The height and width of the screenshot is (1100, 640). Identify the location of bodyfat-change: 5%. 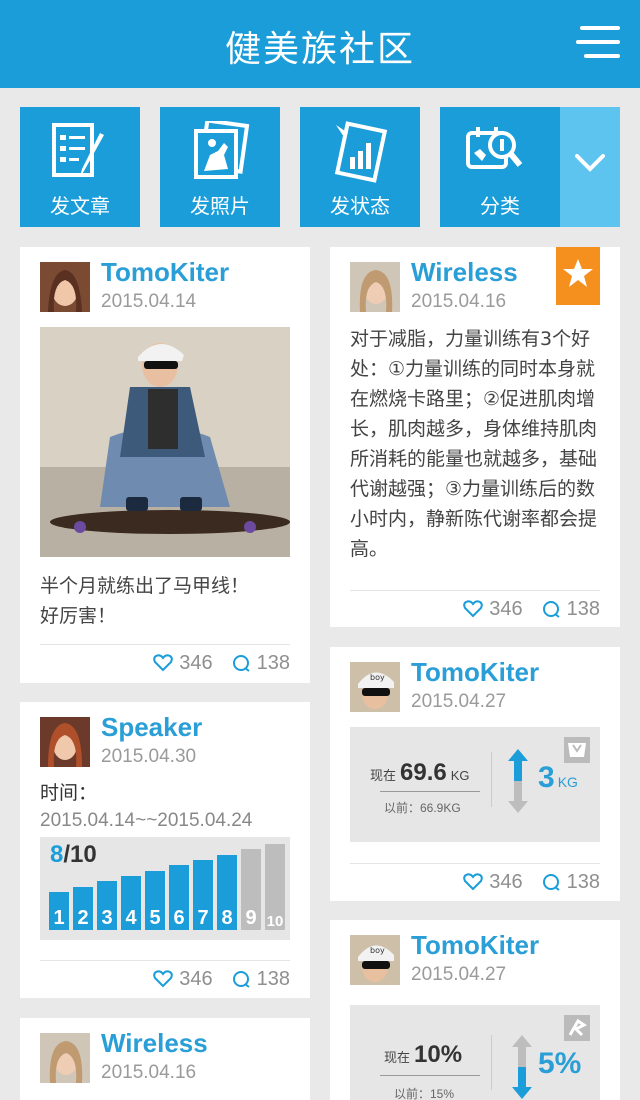
(560, 1063).